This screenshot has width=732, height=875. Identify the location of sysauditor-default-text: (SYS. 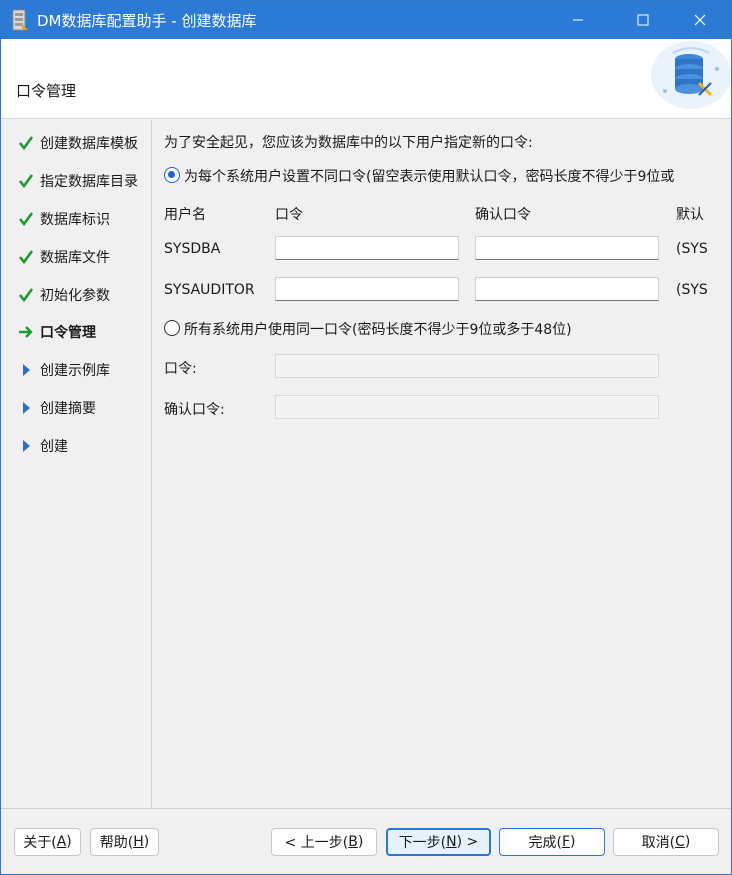
(692, 290).